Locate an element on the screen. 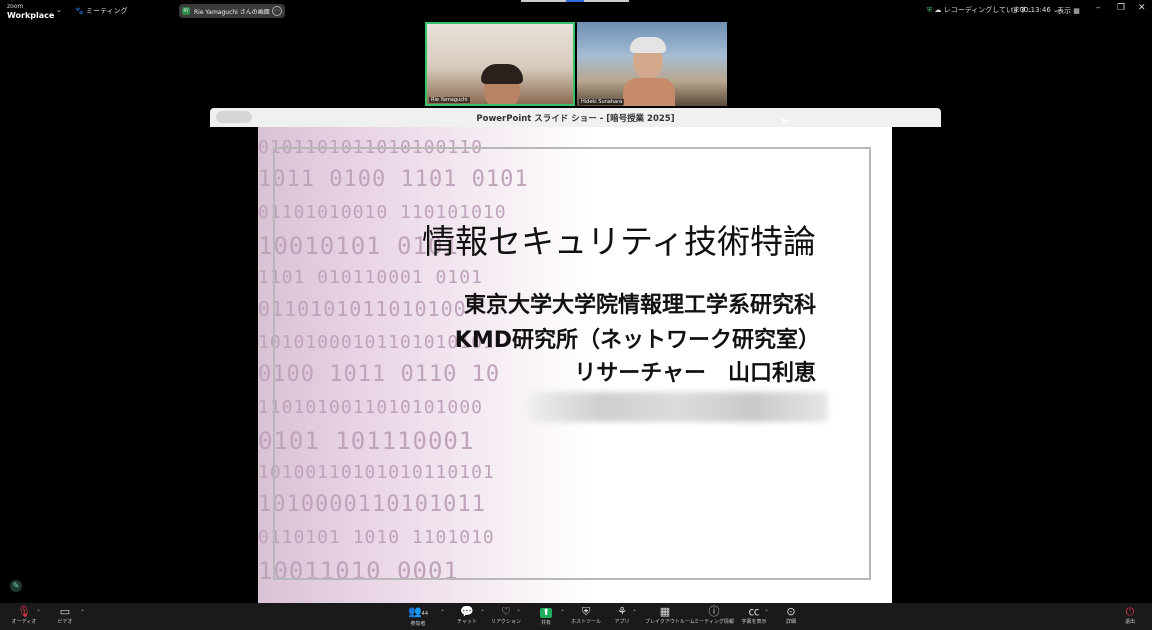 Image resolution: width=1152 pixels, height=630 pixels. video-camera-icon: ▭ is located at coordinates (65, 611).